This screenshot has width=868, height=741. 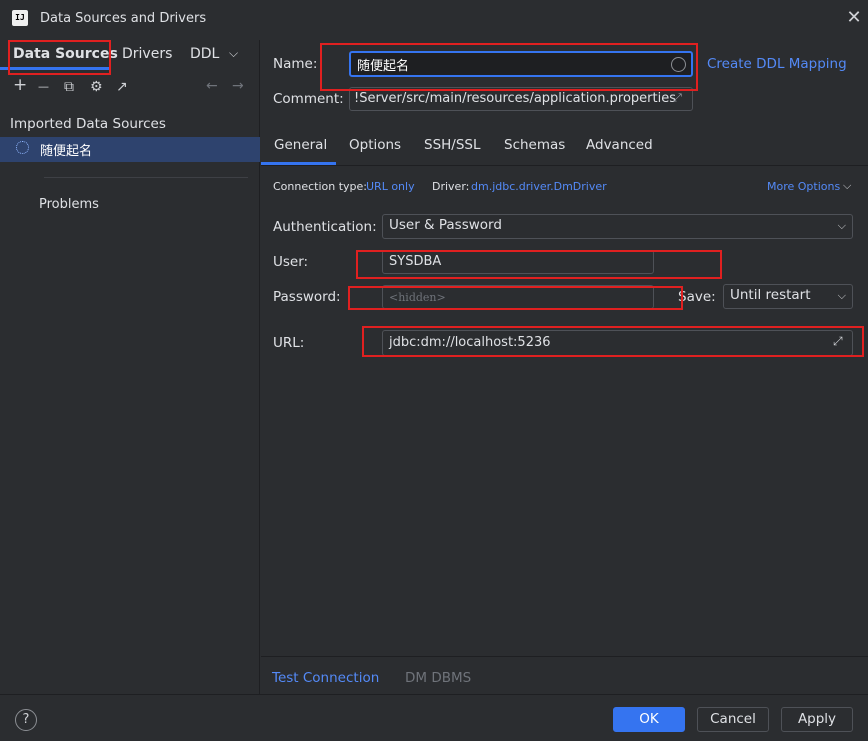 What do you see at coordinates (619, 145) in the screenshot?
I see `tab-advanced: Advanced` at bounding box center [619, 145].